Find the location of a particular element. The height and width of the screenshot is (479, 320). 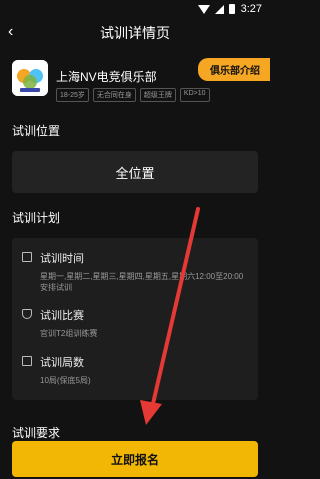

battery-icon is located at coordinates (231, 9).